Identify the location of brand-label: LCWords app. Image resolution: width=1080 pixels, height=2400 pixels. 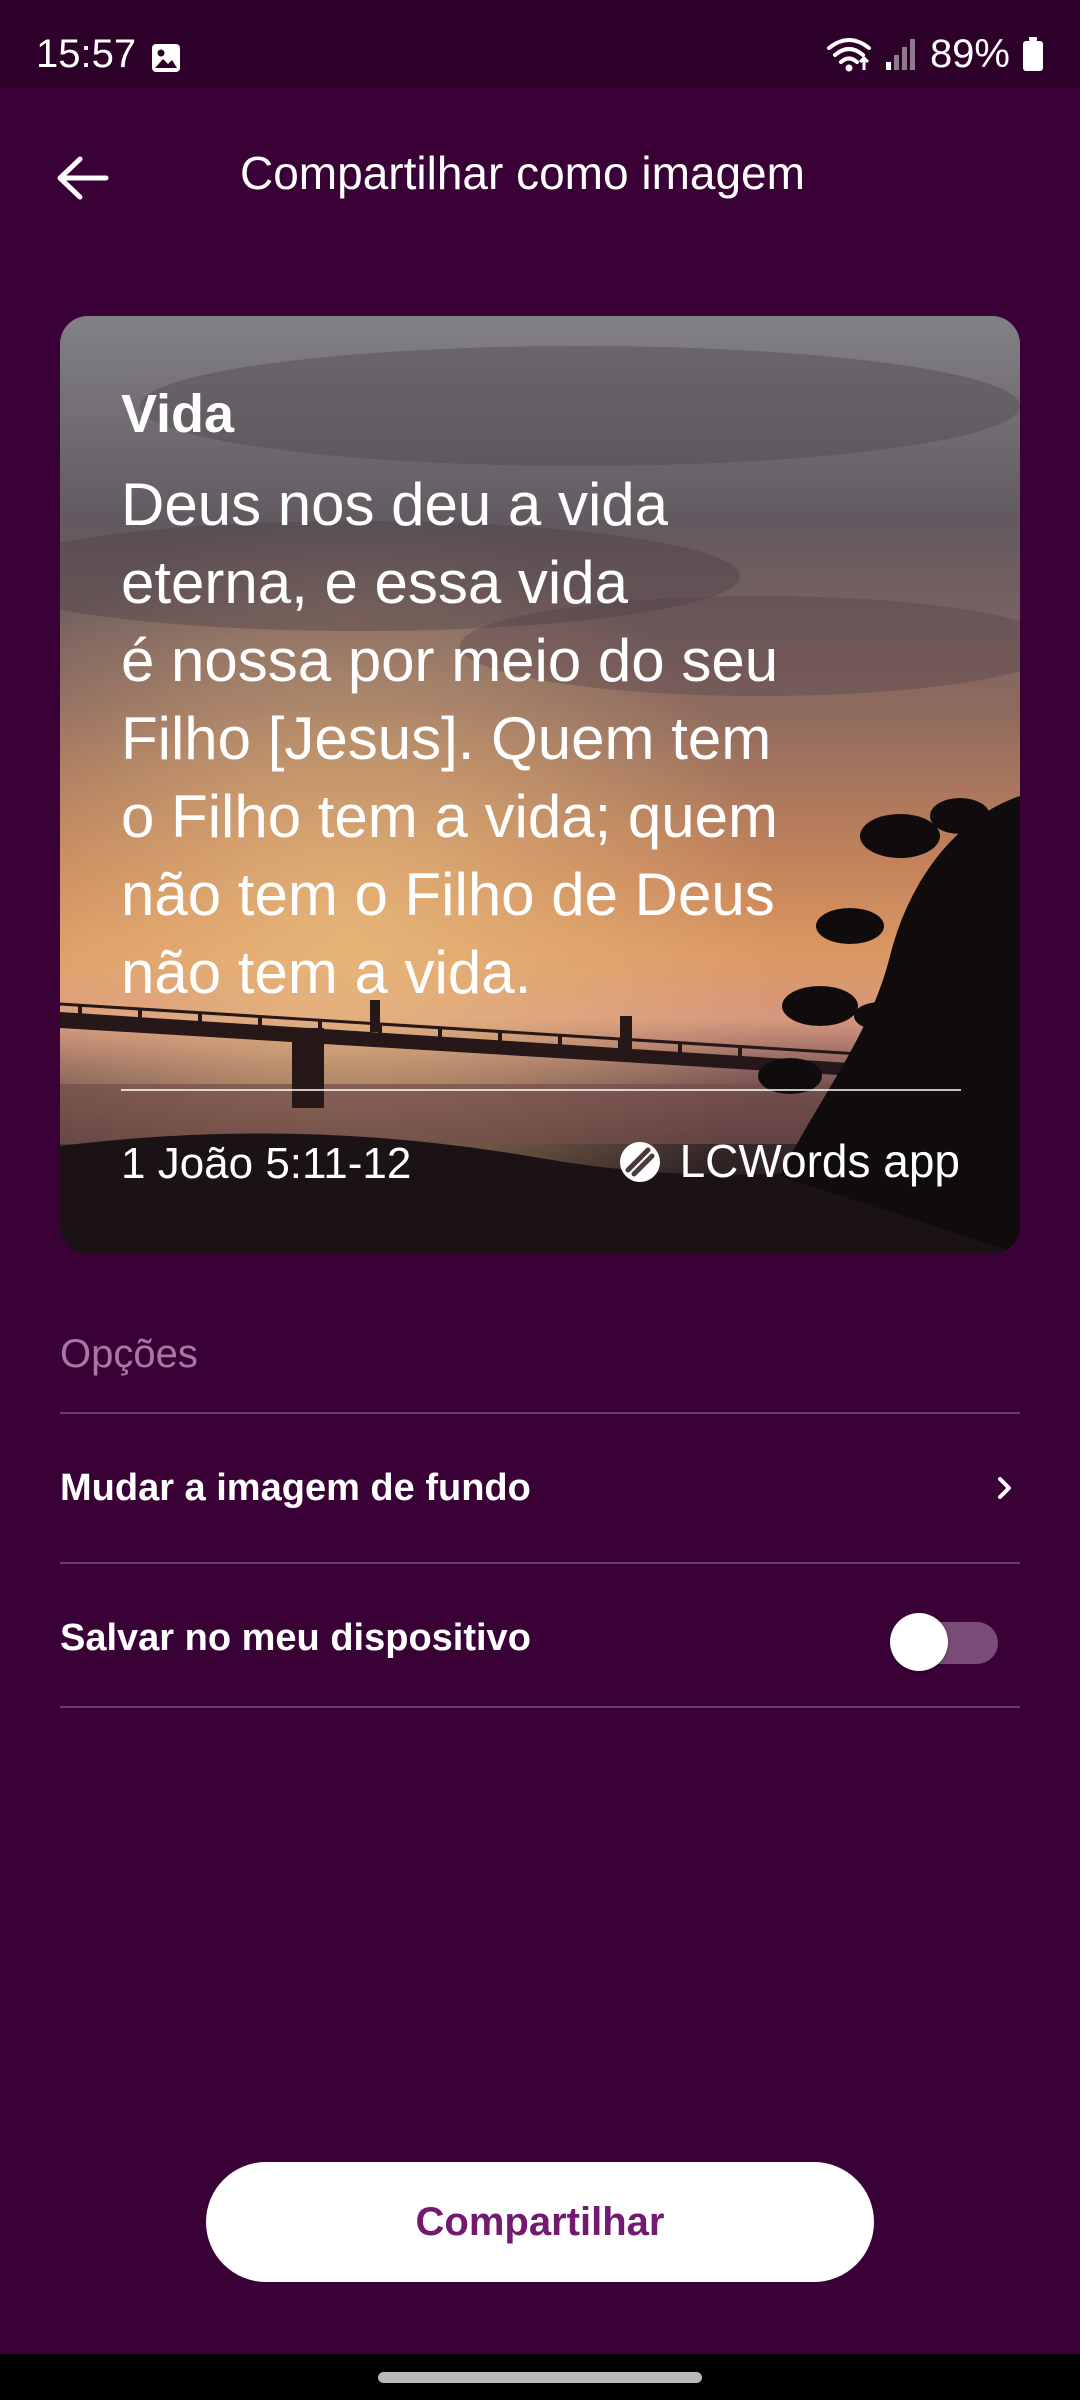
(819, 1161).